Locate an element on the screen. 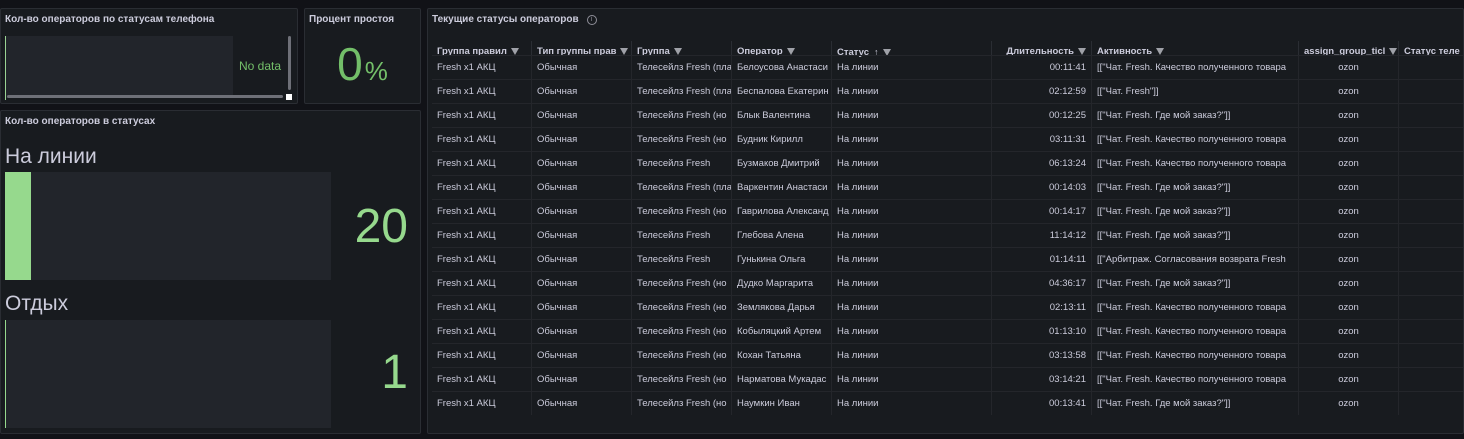 The height and width of the screenshot is (439, 1464). chart-axis is located at coordinates (5, 68).